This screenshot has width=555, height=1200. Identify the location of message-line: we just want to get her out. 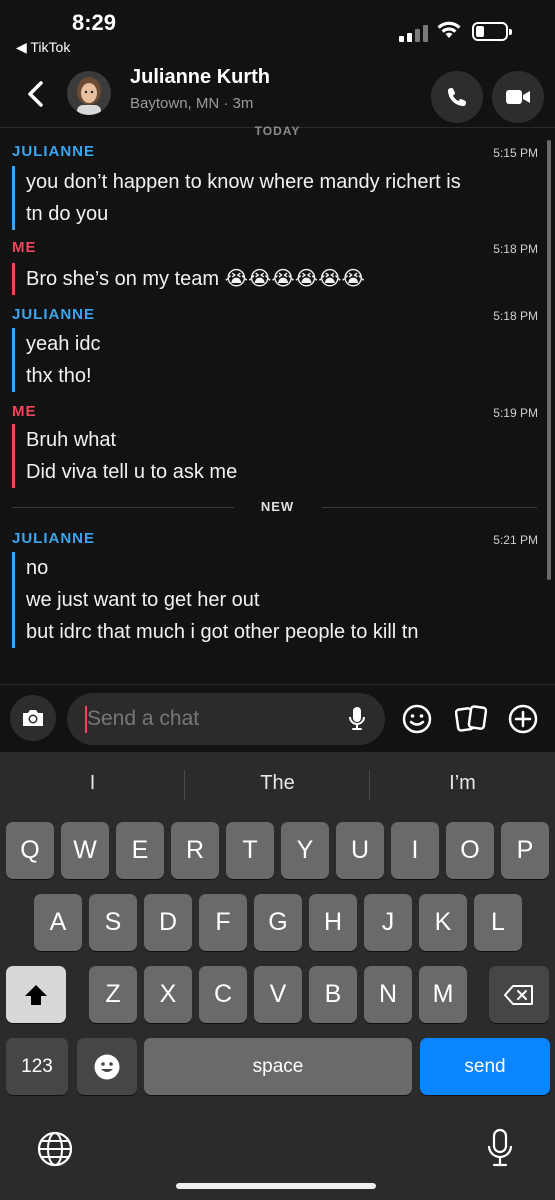
(143, 600).